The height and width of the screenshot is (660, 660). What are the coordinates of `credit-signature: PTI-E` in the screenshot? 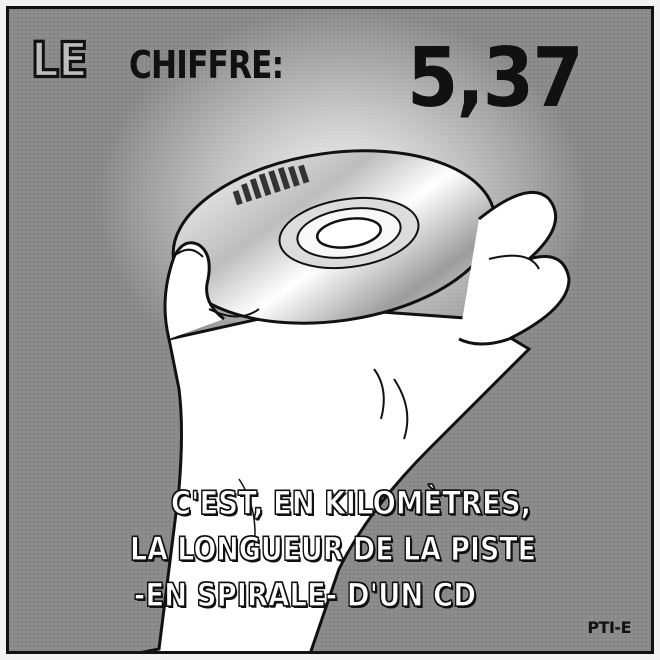 It's located at (609, 627).